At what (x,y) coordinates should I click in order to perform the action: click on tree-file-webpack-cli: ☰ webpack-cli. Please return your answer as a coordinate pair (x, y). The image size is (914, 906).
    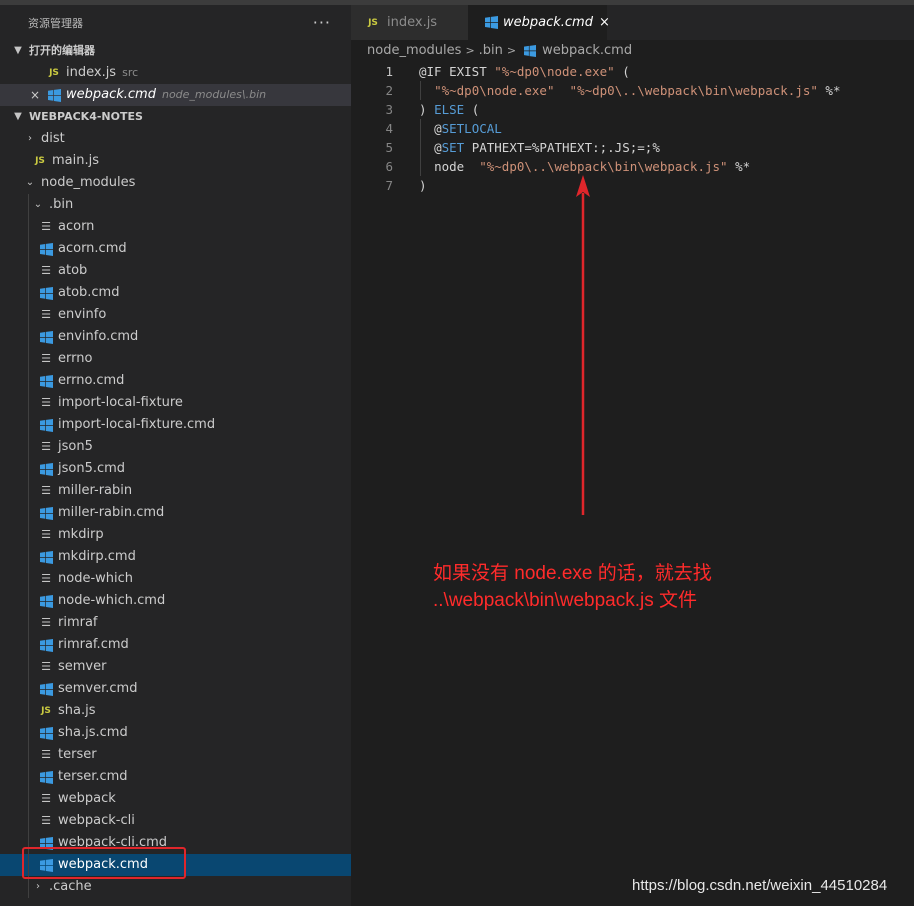
    Looking at the image, I should click on (175, 821).